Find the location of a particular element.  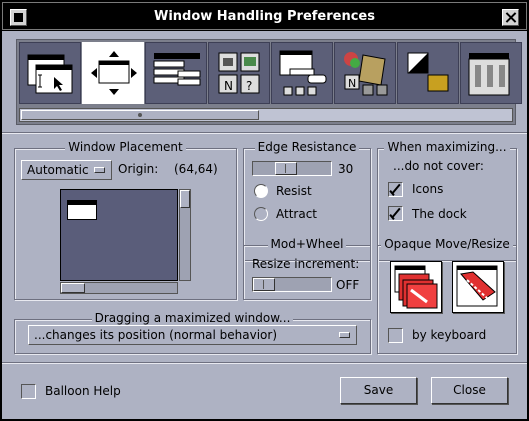

vertical-slider-knob is located at coordinates (185, 199).